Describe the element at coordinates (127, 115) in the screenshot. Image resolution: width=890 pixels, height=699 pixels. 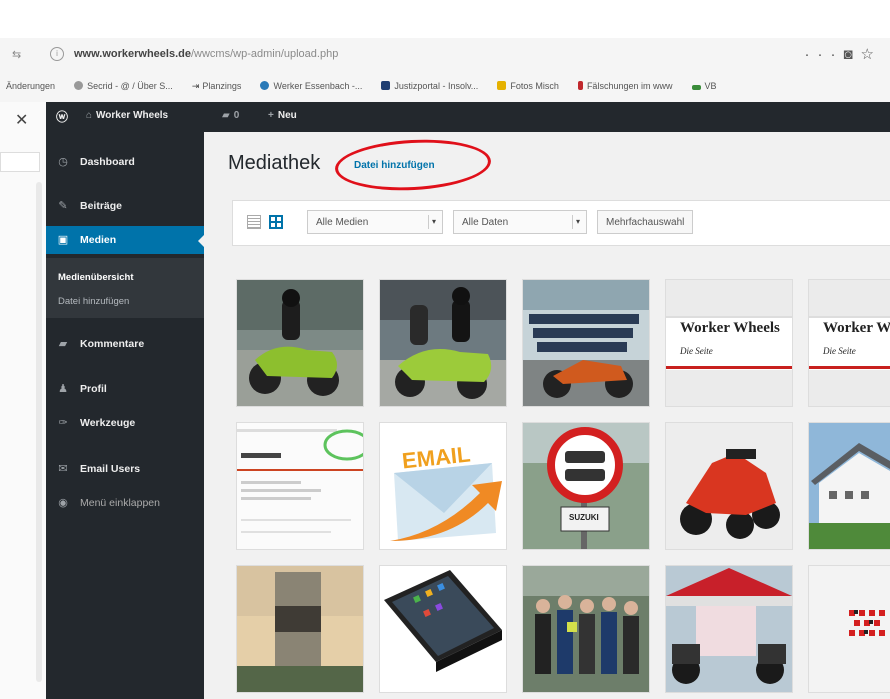
I see `site-name-link: ⌂ Worker Wheels` at that location.